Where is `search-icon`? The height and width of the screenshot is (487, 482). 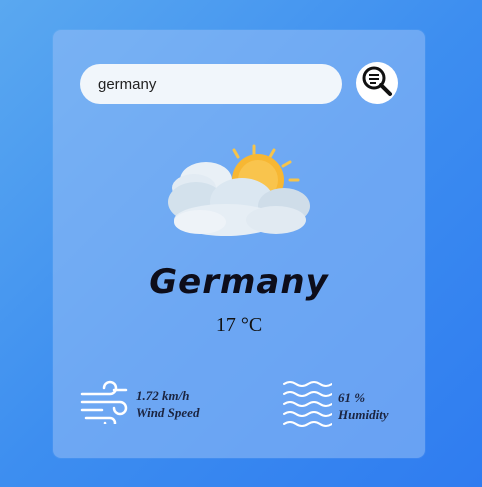
search-icon is located at coordinates (377, 83).